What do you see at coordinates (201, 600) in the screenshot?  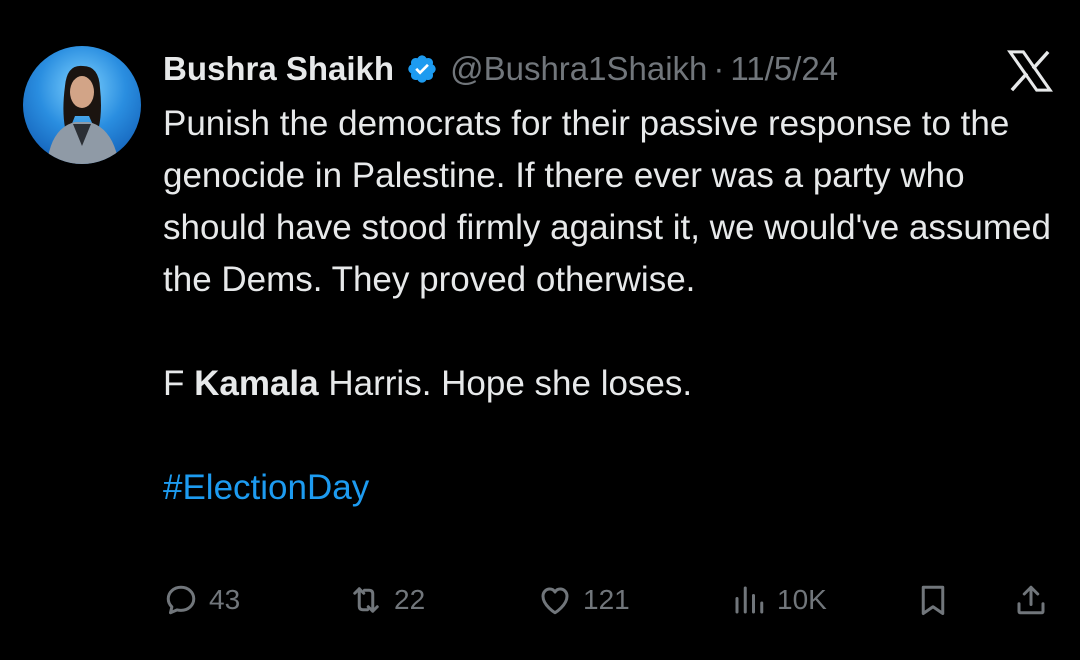 I see `reply-button: 43` at bounding box center [201, 600].